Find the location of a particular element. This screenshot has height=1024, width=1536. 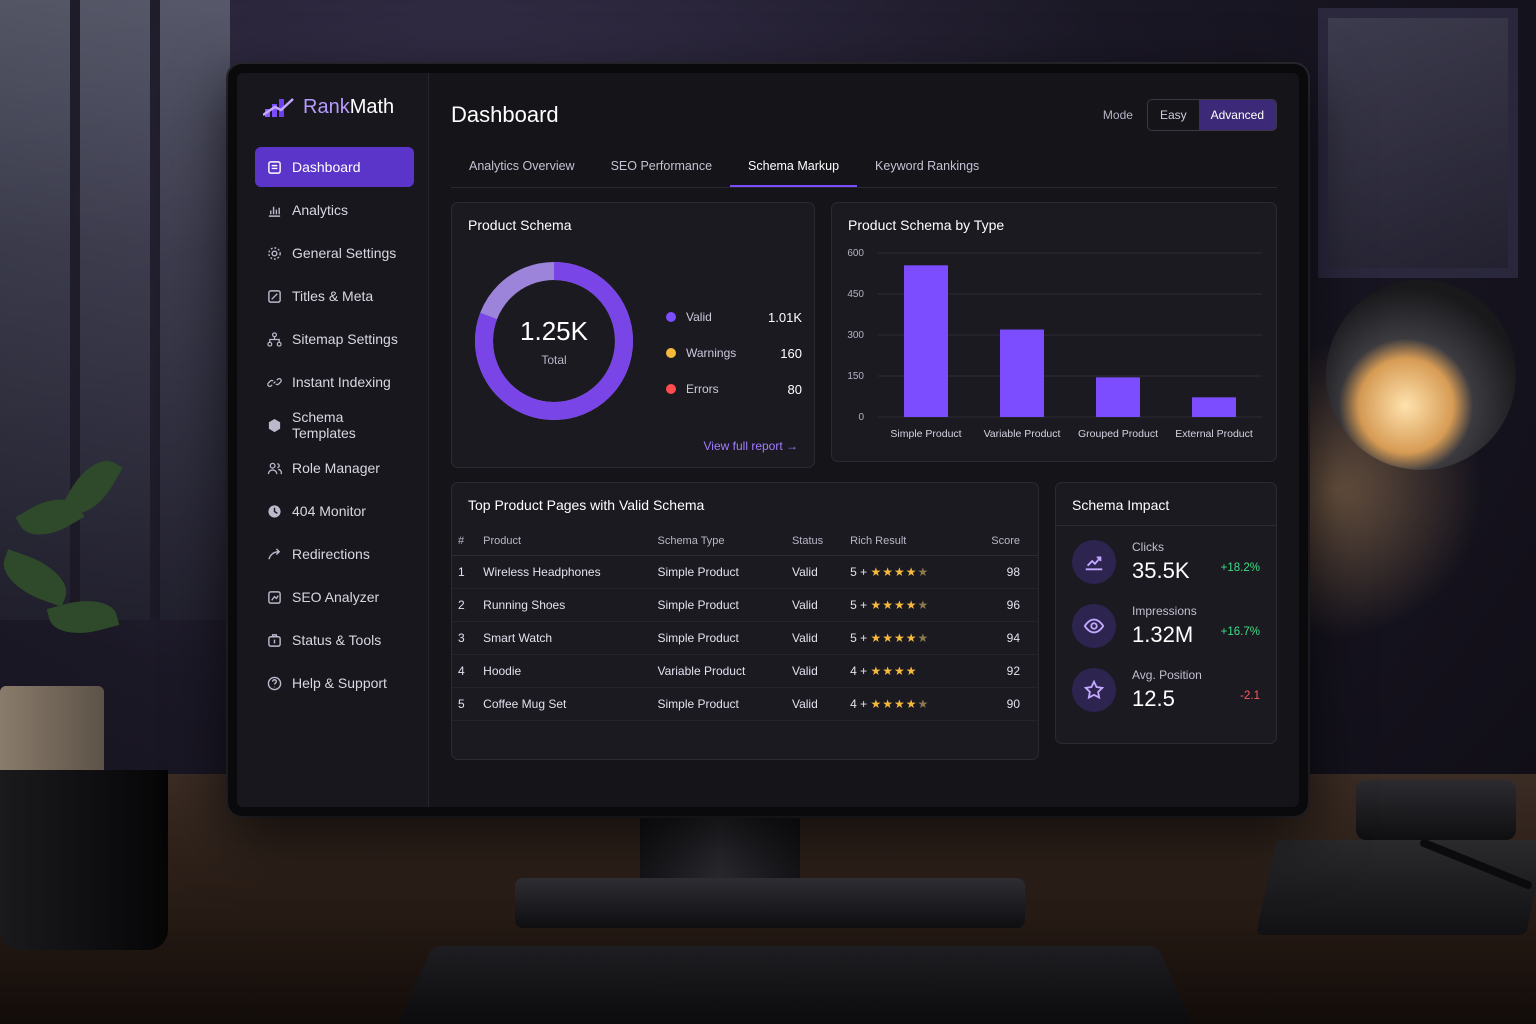

donut-total-value: 1.25K is located at coordinates (554, 330).